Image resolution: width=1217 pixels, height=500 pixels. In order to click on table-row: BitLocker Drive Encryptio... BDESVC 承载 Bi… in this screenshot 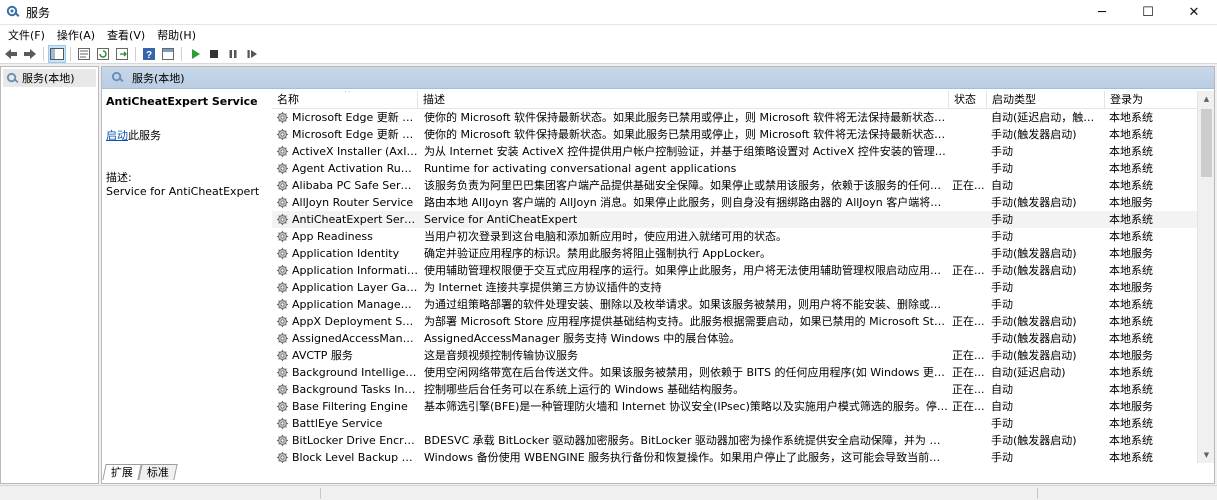, I will do `click(743, 440)`.